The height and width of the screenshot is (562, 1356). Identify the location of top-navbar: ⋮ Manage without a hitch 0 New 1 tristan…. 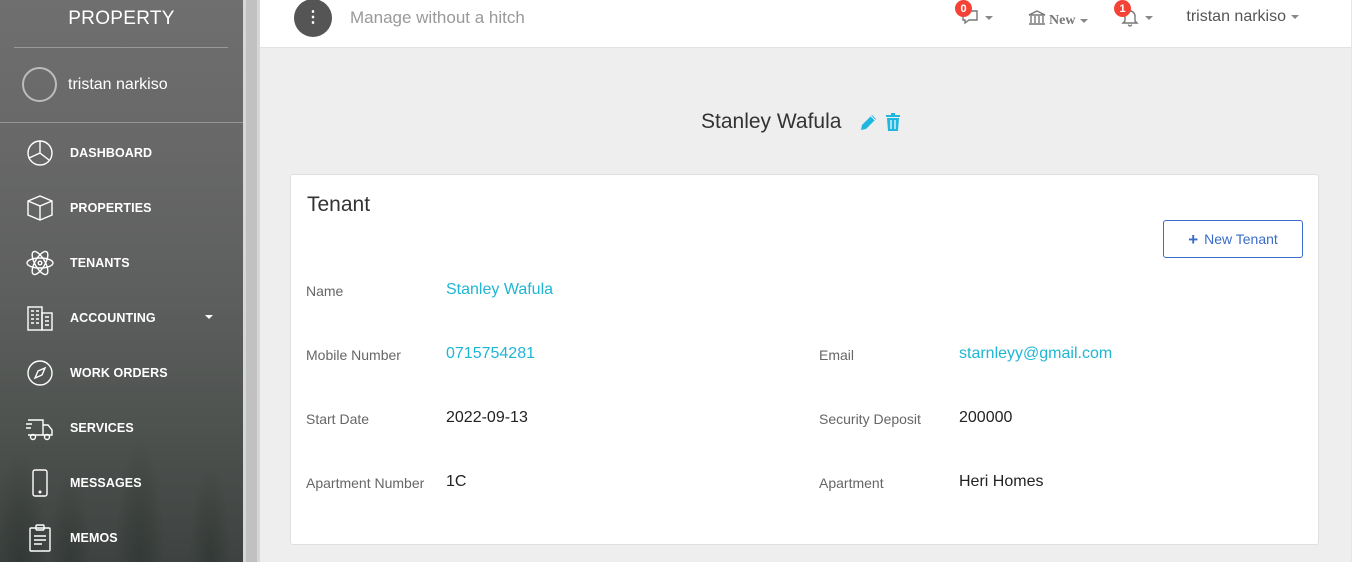
(805, 24).